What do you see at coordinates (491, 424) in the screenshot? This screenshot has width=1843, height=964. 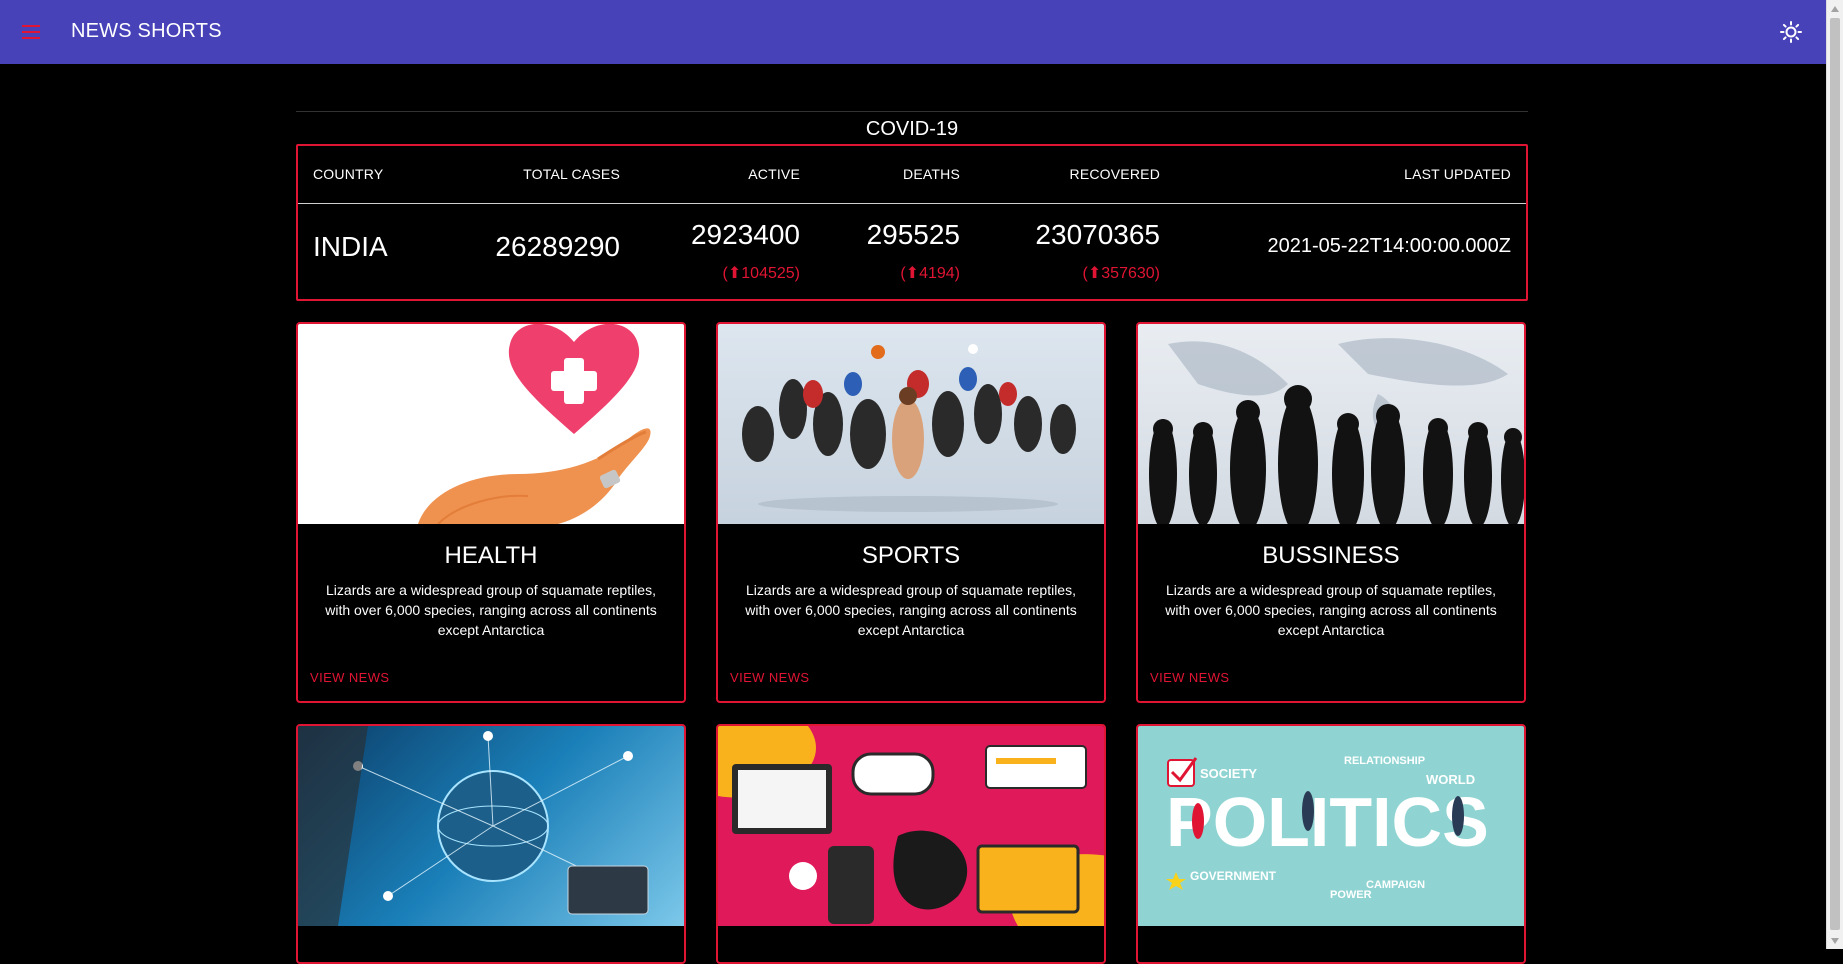 I see `health-image` at bounding box center [491, 424].